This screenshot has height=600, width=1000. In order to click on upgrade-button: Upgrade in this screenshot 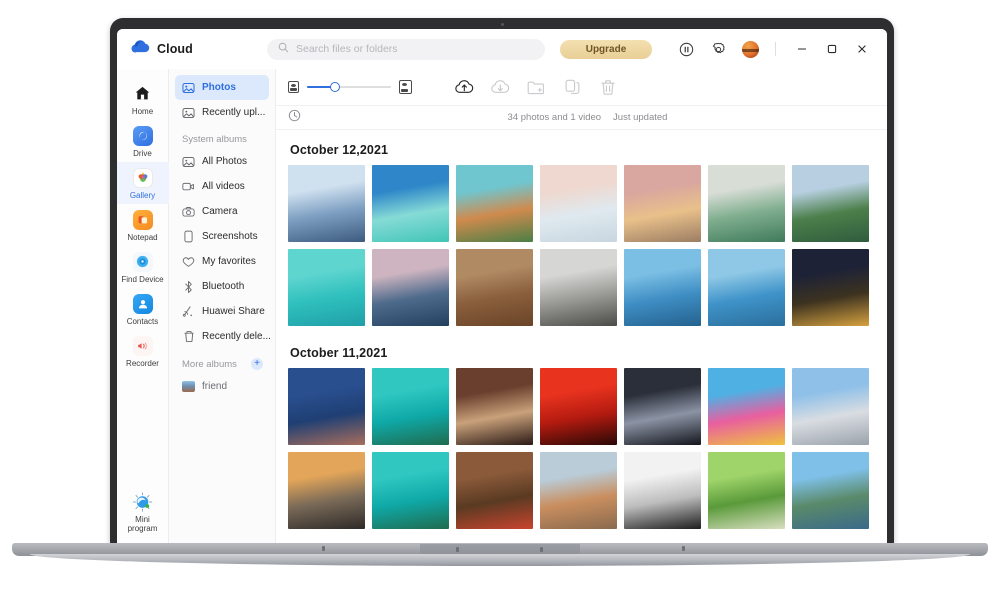, I will do `click(606, 49)`.